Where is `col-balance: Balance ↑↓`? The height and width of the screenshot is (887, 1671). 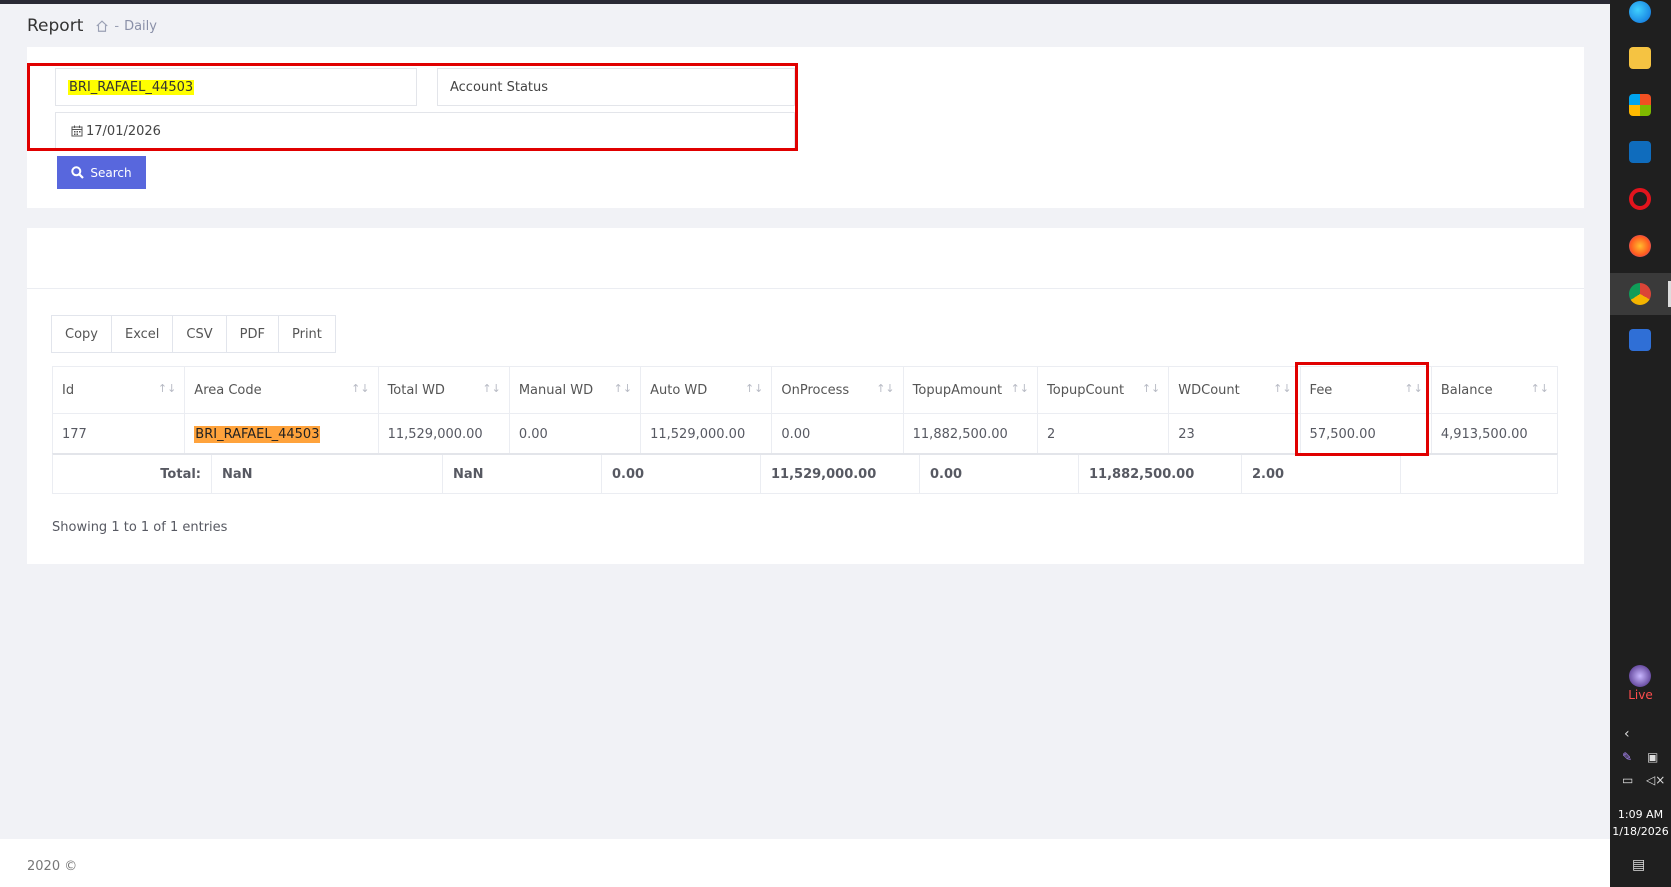 col-balance: Balance ↑↓ is located at coordinates (1494, 390).